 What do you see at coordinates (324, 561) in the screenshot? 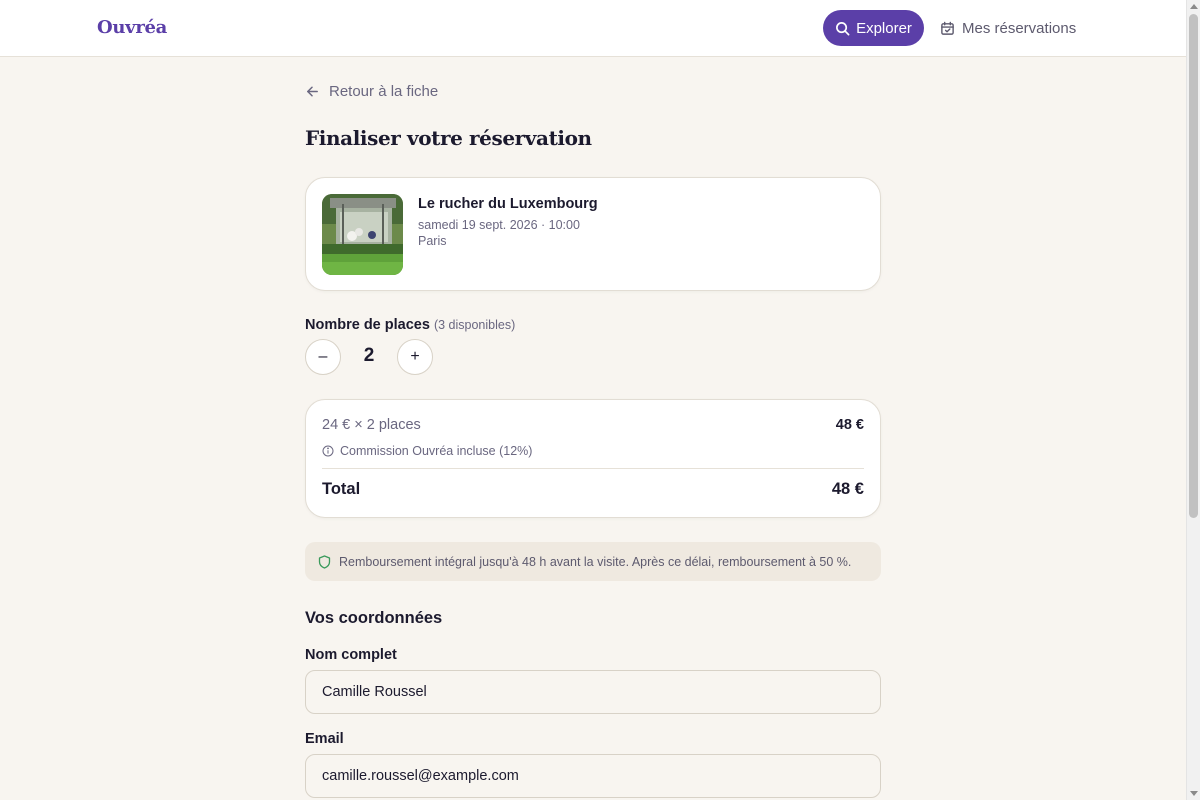
I see `shield-icon` at bounding box center [324, 561].